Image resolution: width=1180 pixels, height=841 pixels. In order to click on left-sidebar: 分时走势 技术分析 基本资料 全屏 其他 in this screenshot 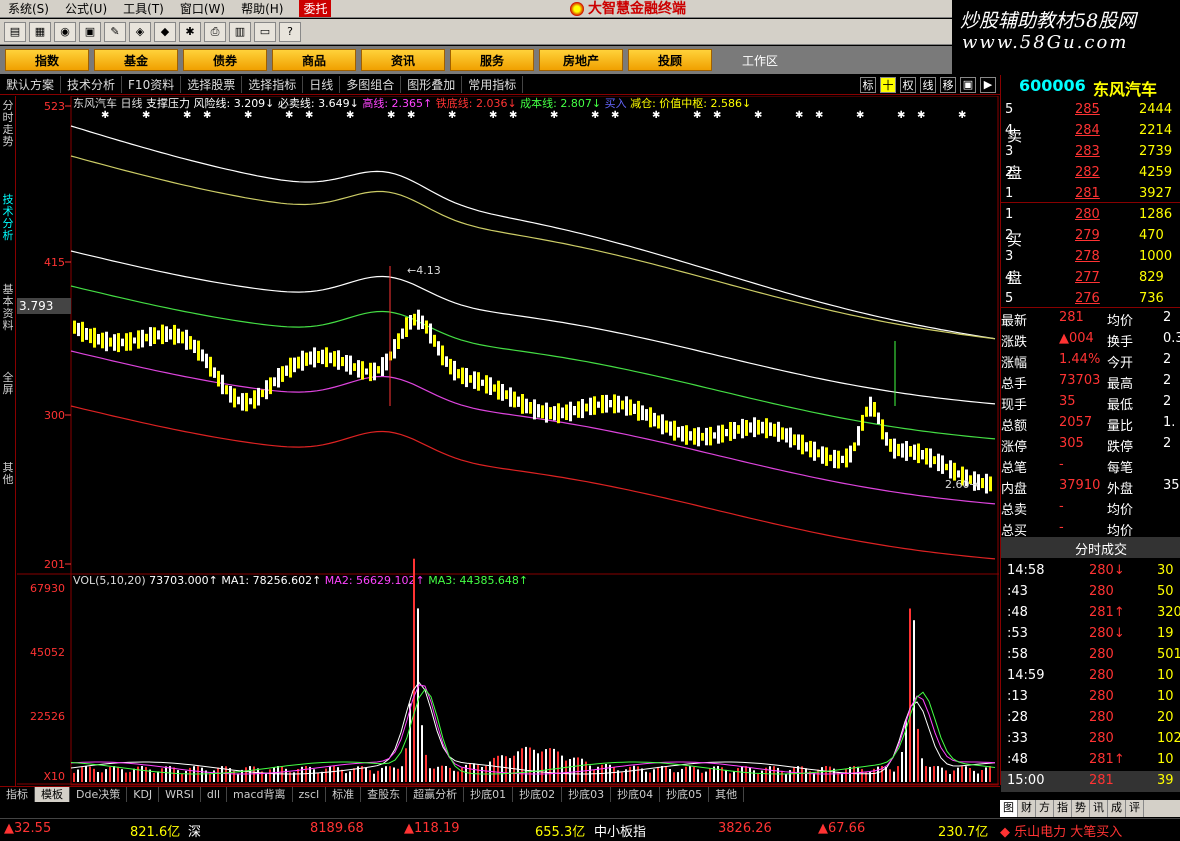, I will do `click(8, 441)`.